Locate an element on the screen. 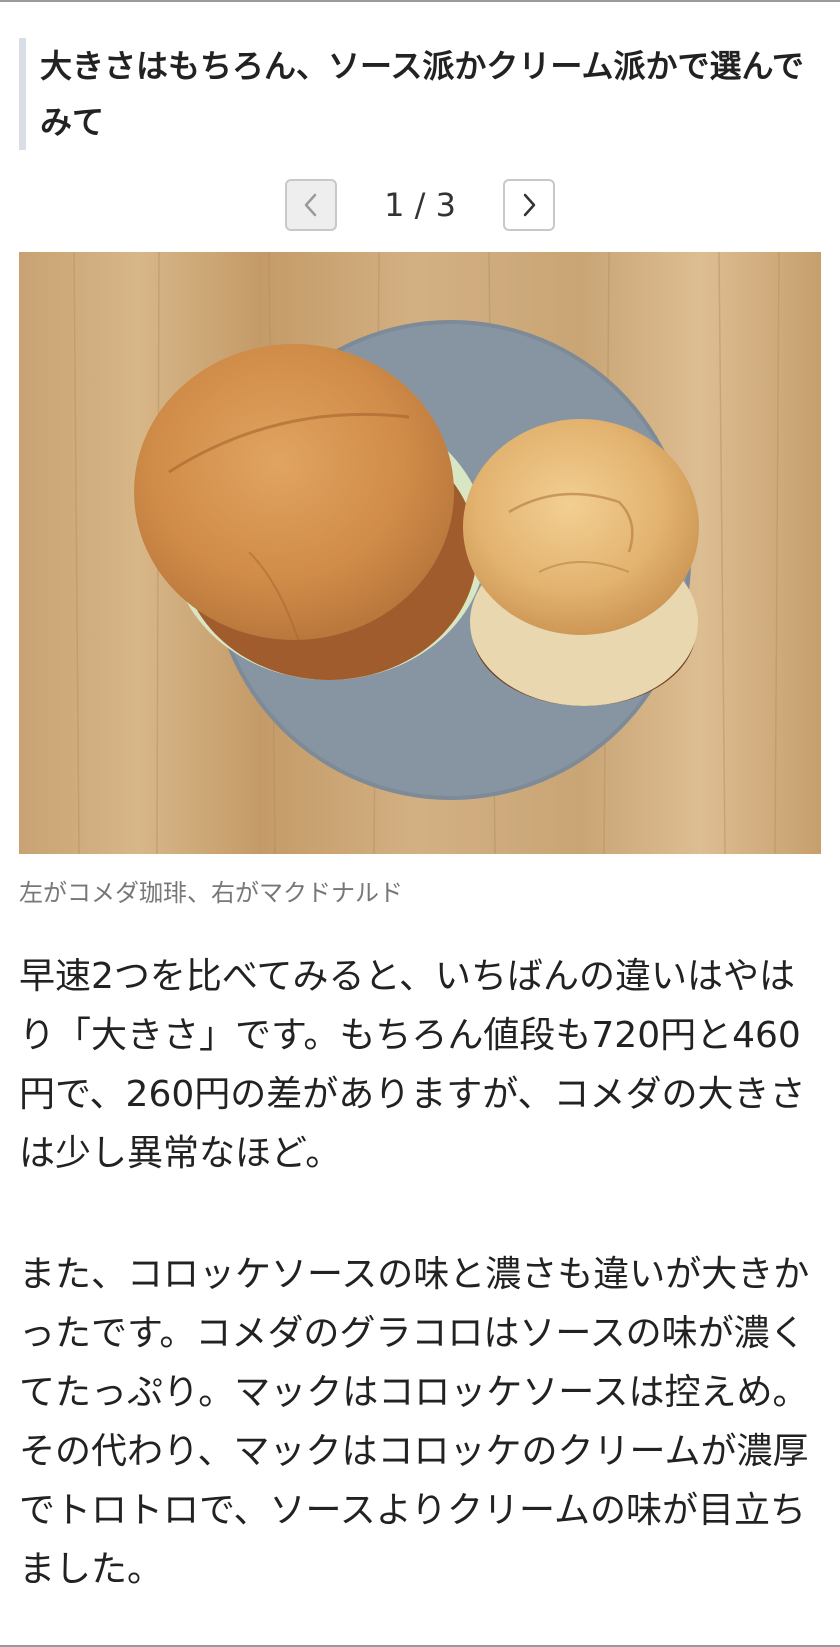 Image resolution: width=840 pixels, height=1647 pixels. top-divider is located at coordinates (420, 1).